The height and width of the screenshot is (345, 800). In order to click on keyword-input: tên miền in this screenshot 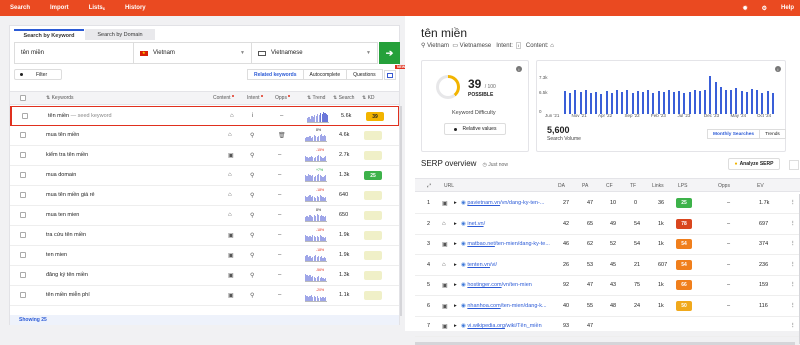, I will do `click(74, 53)`.